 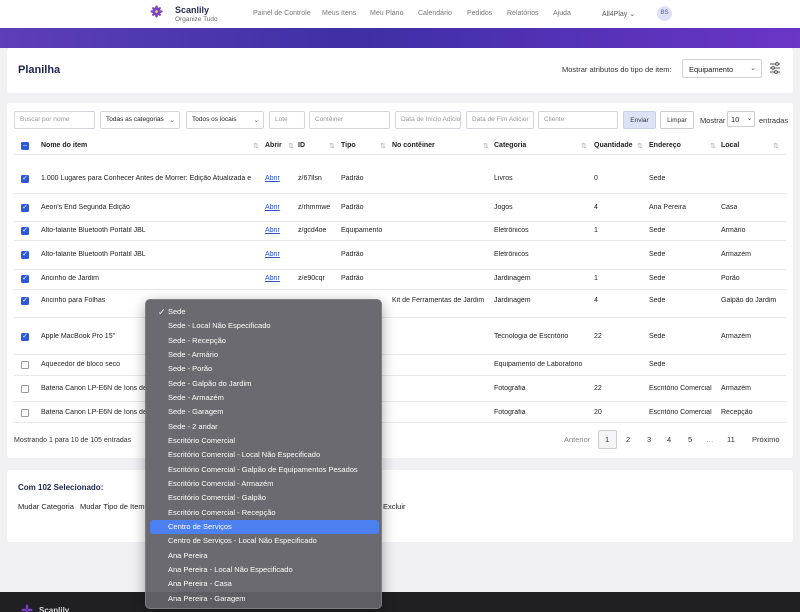 What do you see at coordinates (479, 13) in the screenshot?
I see `nav-pedidos: Pedidos` at bounding box center [479, 13].